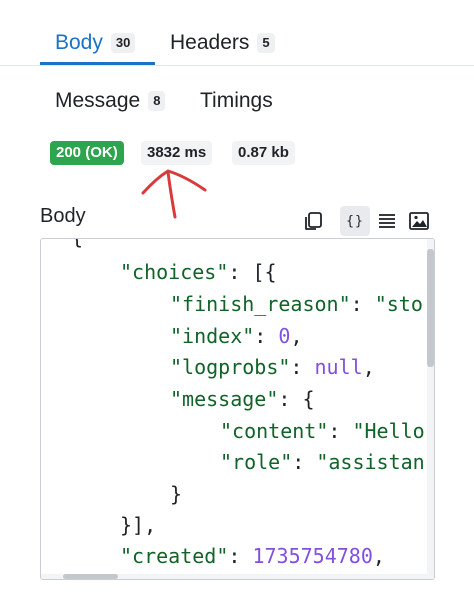  What do you see at coordinates (237, 65) in the screenshot?
I see `tab-divider` at bounding box center [237, 65].